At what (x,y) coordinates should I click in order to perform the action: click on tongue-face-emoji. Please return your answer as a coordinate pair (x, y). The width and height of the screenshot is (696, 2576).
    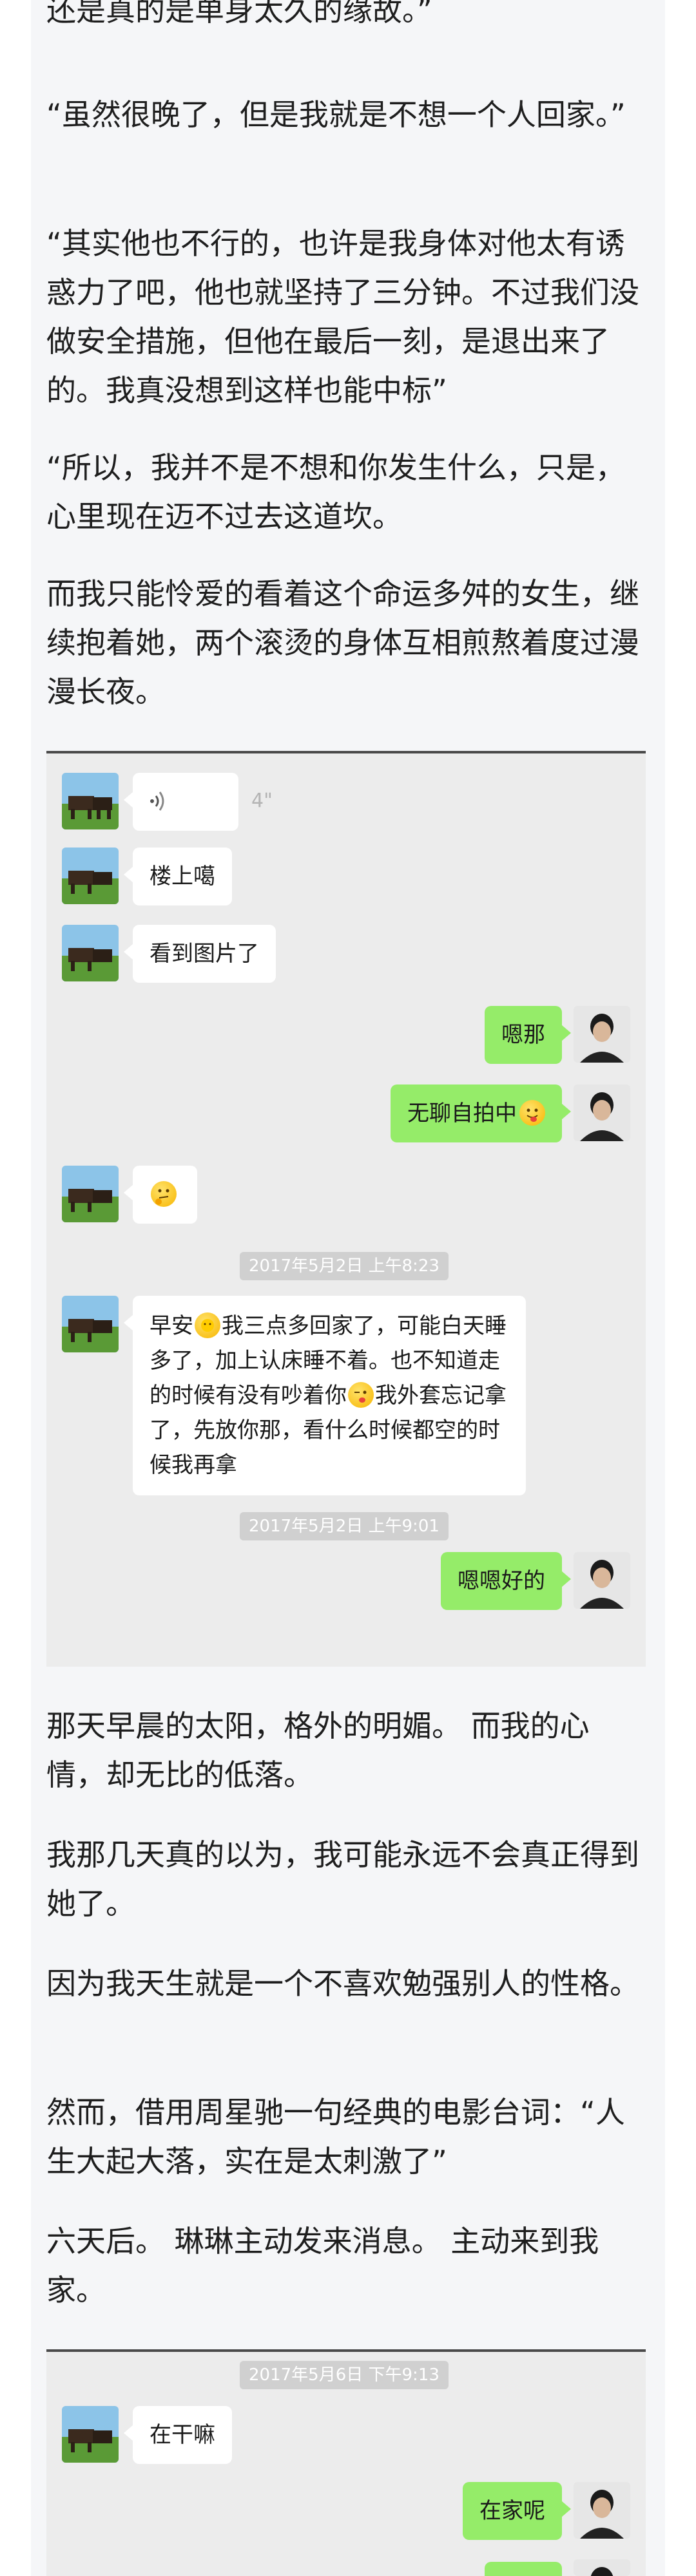
    Looking at the image, I should click on (532, 1113).